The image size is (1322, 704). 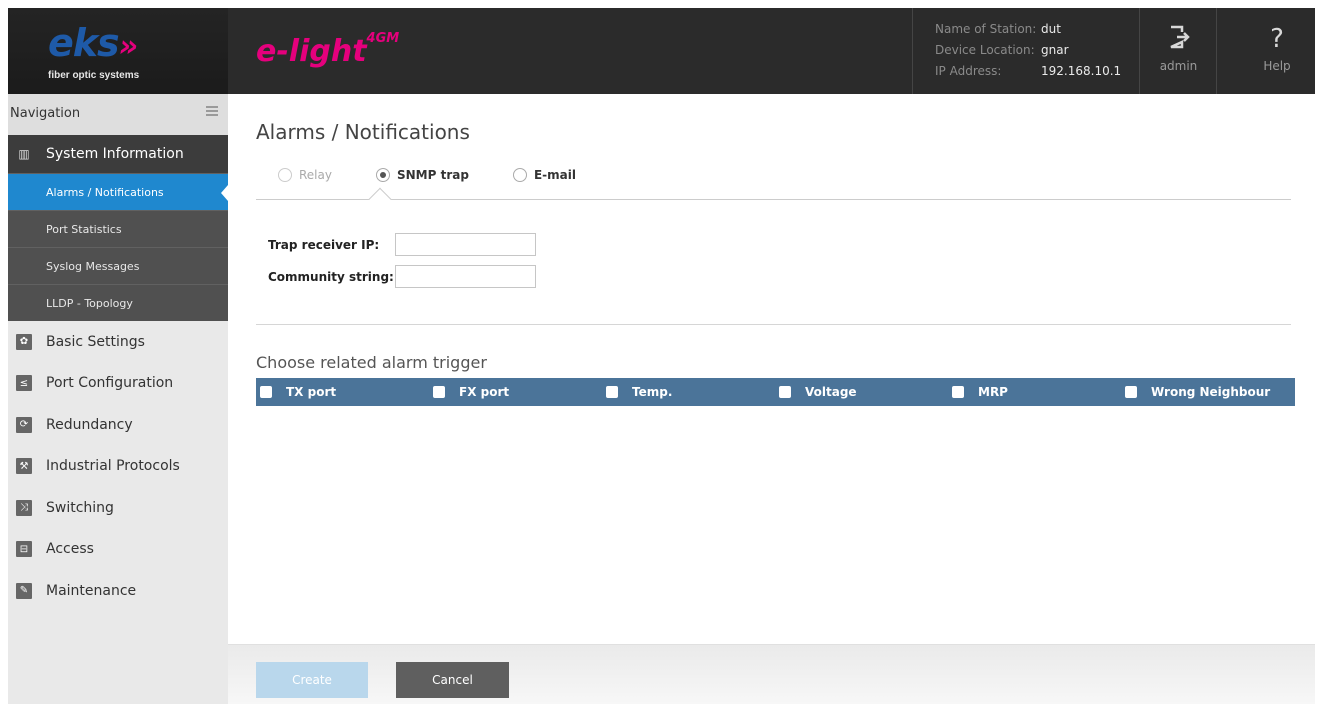 I want to click on sidebar-item-switching: ⤨ Switching, so click(x=118, y=508).